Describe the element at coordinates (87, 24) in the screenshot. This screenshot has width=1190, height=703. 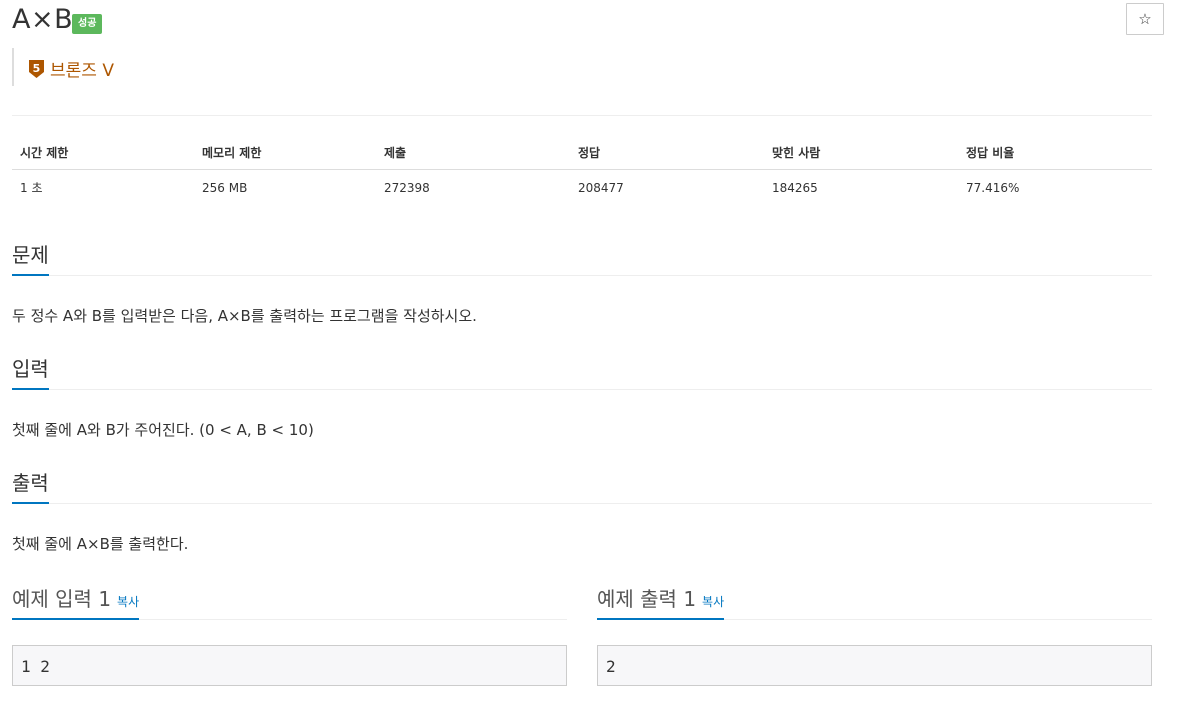
I see `status-badge: 성공` at that location.